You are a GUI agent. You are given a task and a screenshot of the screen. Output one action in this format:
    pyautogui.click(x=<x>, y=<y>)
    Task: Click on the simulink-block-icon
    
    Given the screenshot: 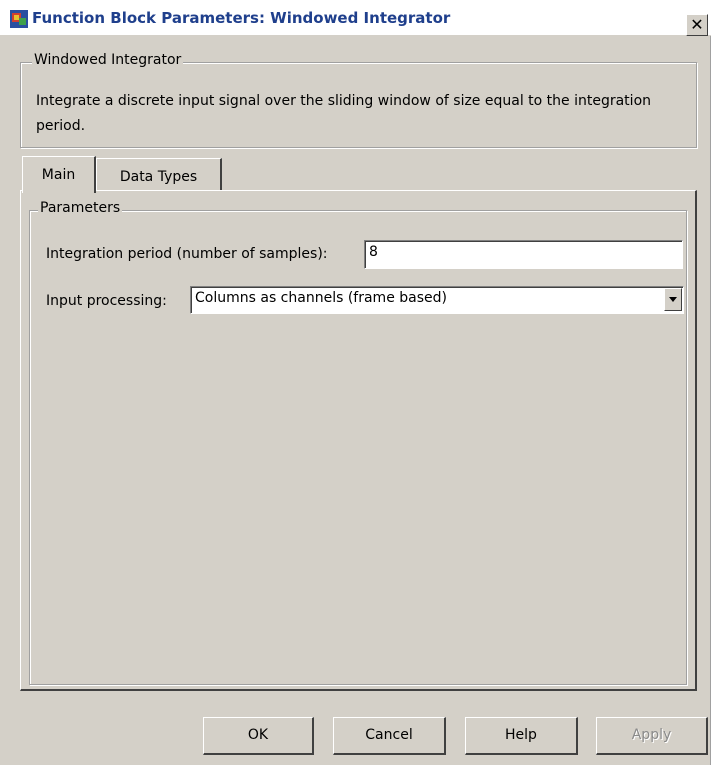 What is the action you would take?
    pyautogui.click(x=19, y=19)
    